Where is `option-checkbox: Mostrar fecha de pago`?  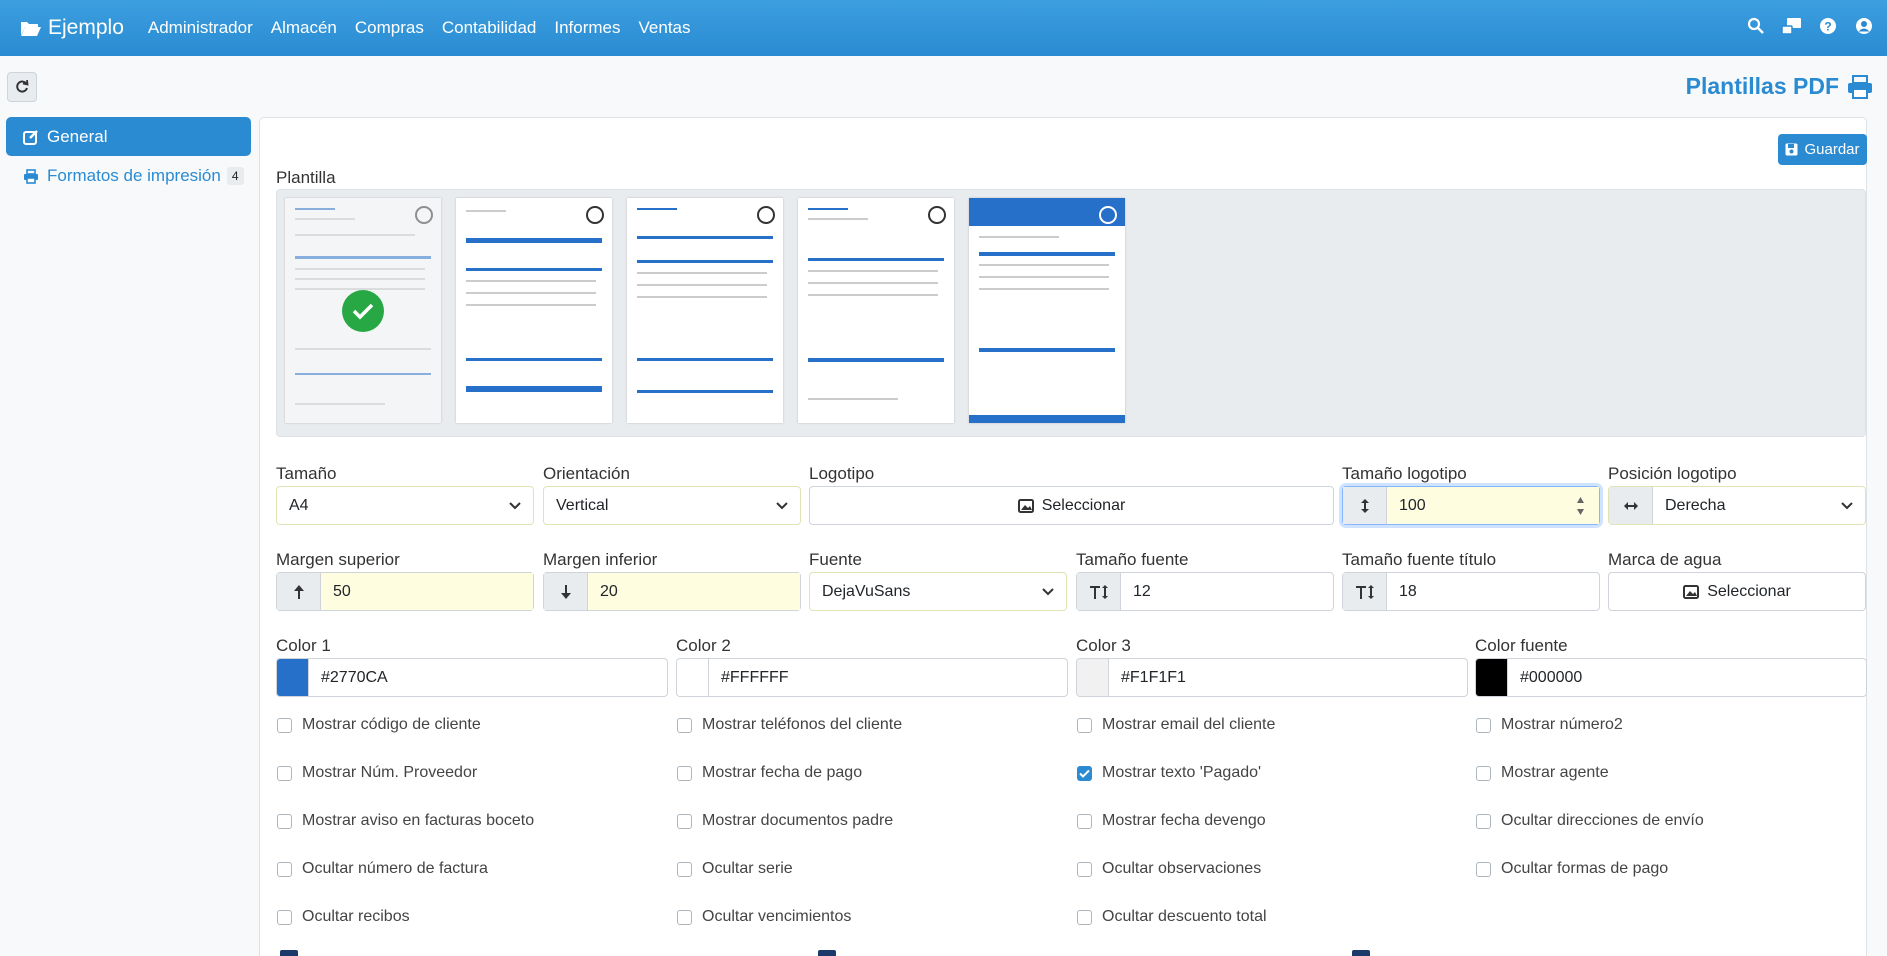
option-checkbox: Mostrar fecha de pago is located at coordinates (769, 773).